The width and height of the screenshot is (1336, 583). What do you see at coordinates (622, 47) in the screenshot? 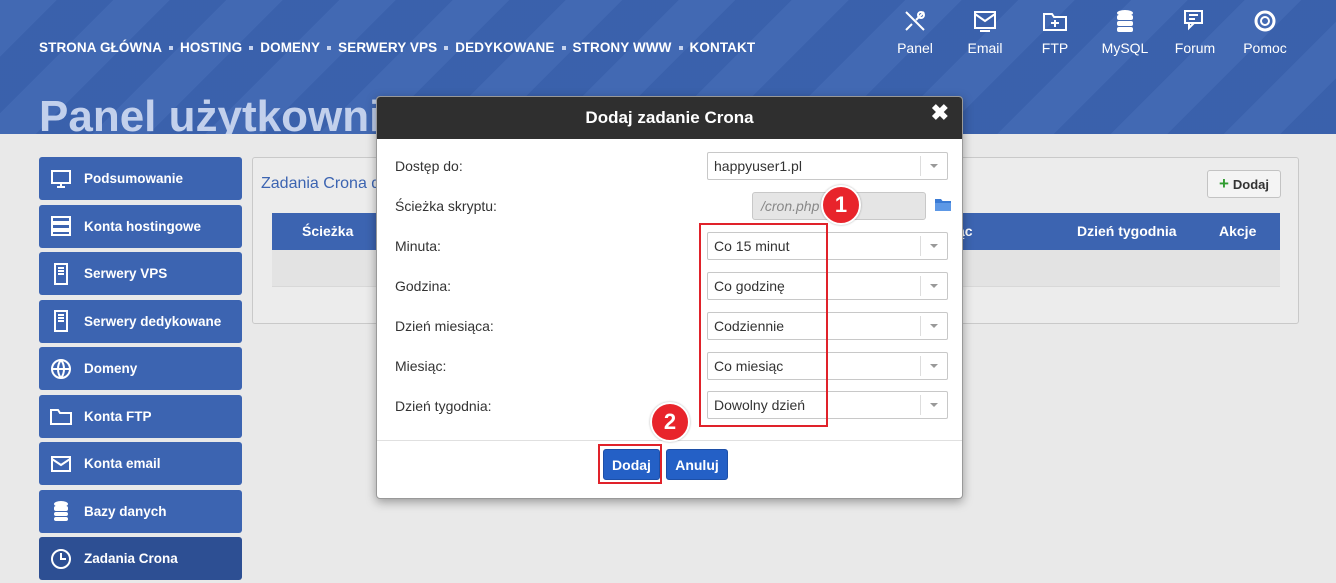
I see `nav-websites: STRONY WWW` at bounding box center [622, 47].